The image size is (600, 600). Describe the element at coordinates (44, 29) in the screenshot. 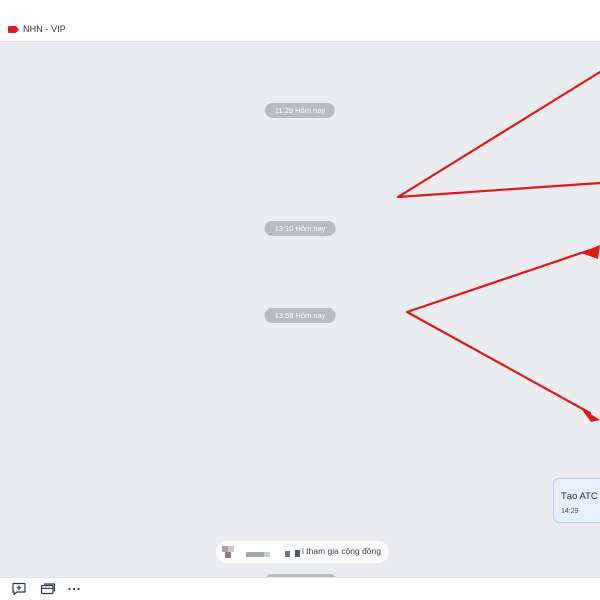

I see `chat-title: NHN - VIP` at that location.